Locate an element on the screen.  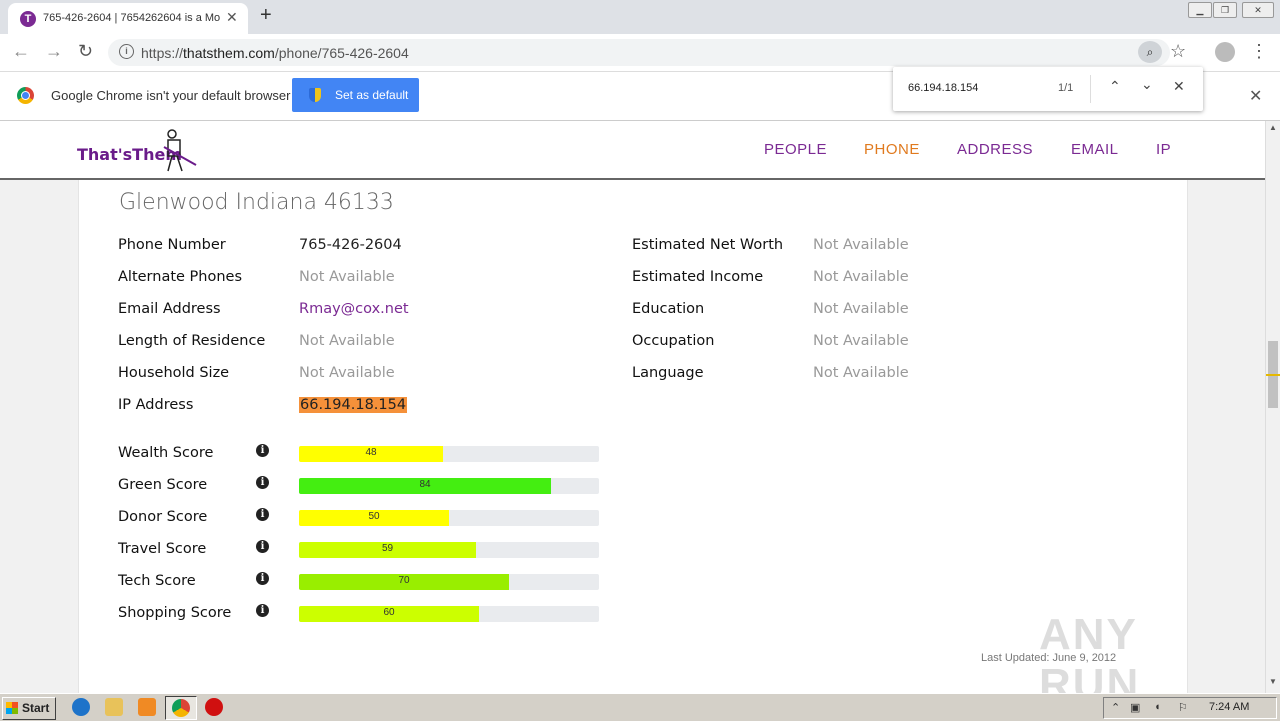
income-label: Estimated Income is located at coordinates (698, 277).